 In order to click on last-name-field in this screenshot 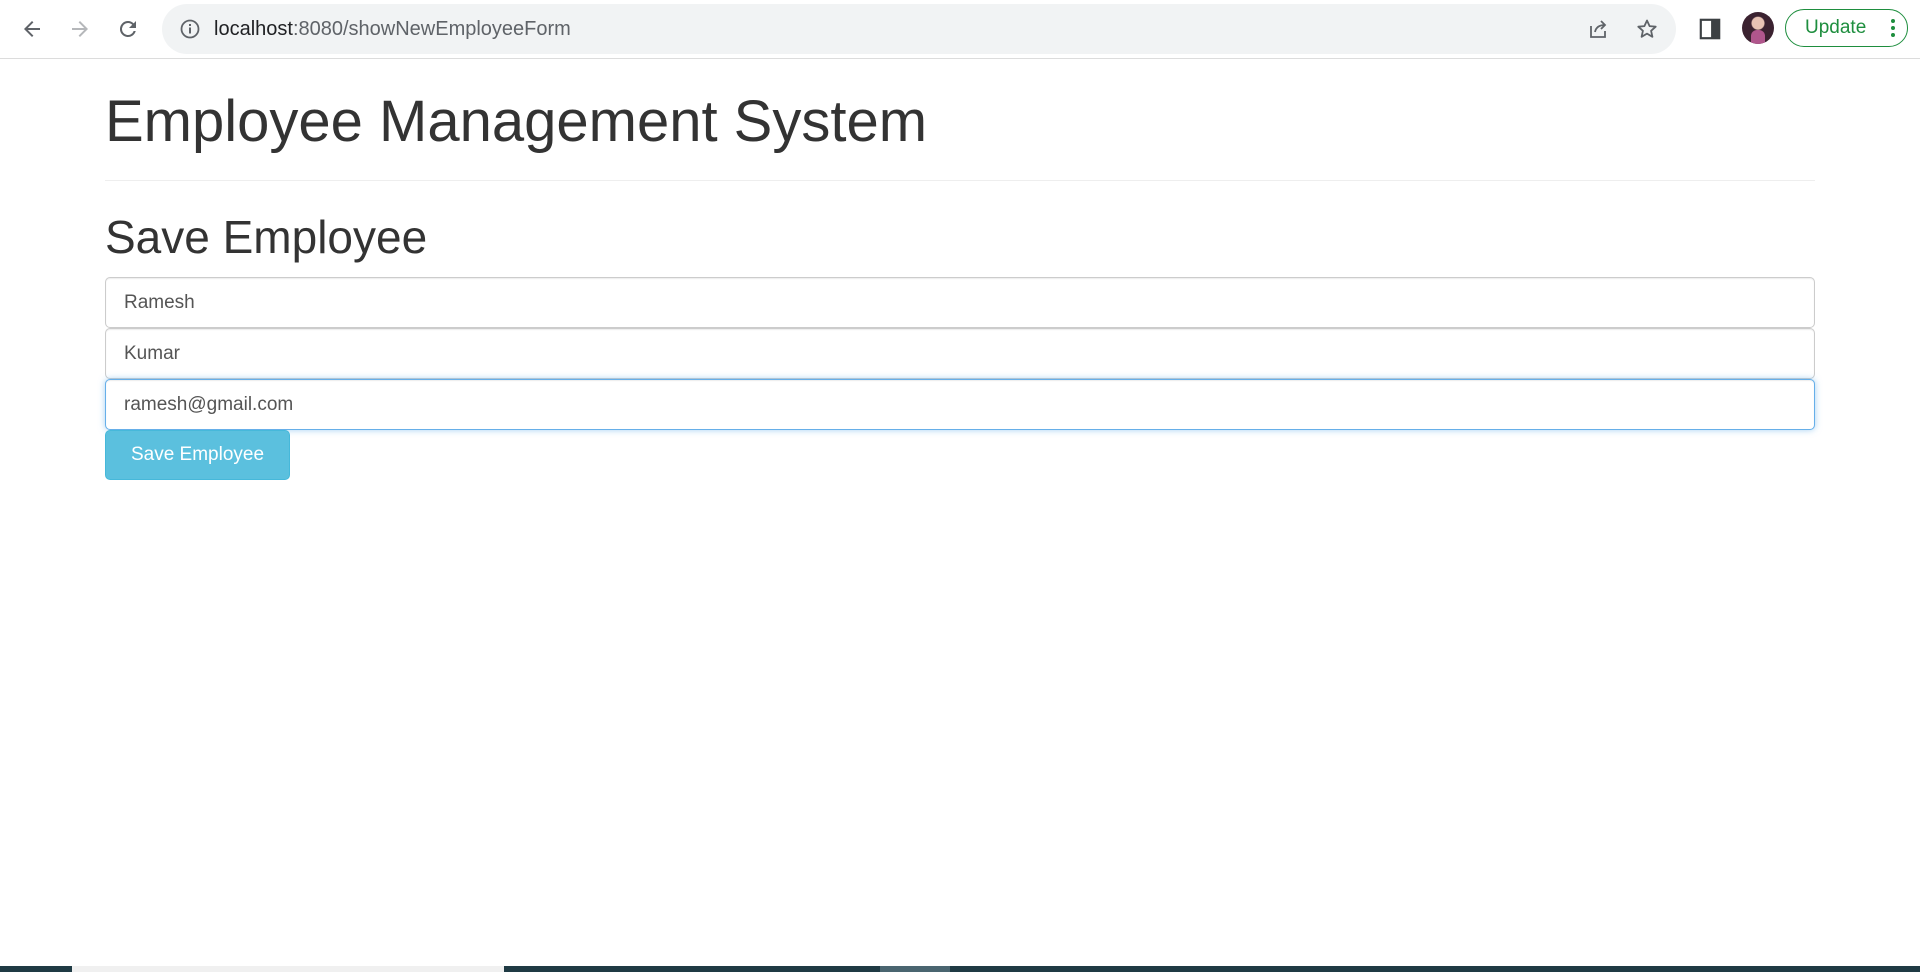, I will do `click(960, 353)`.